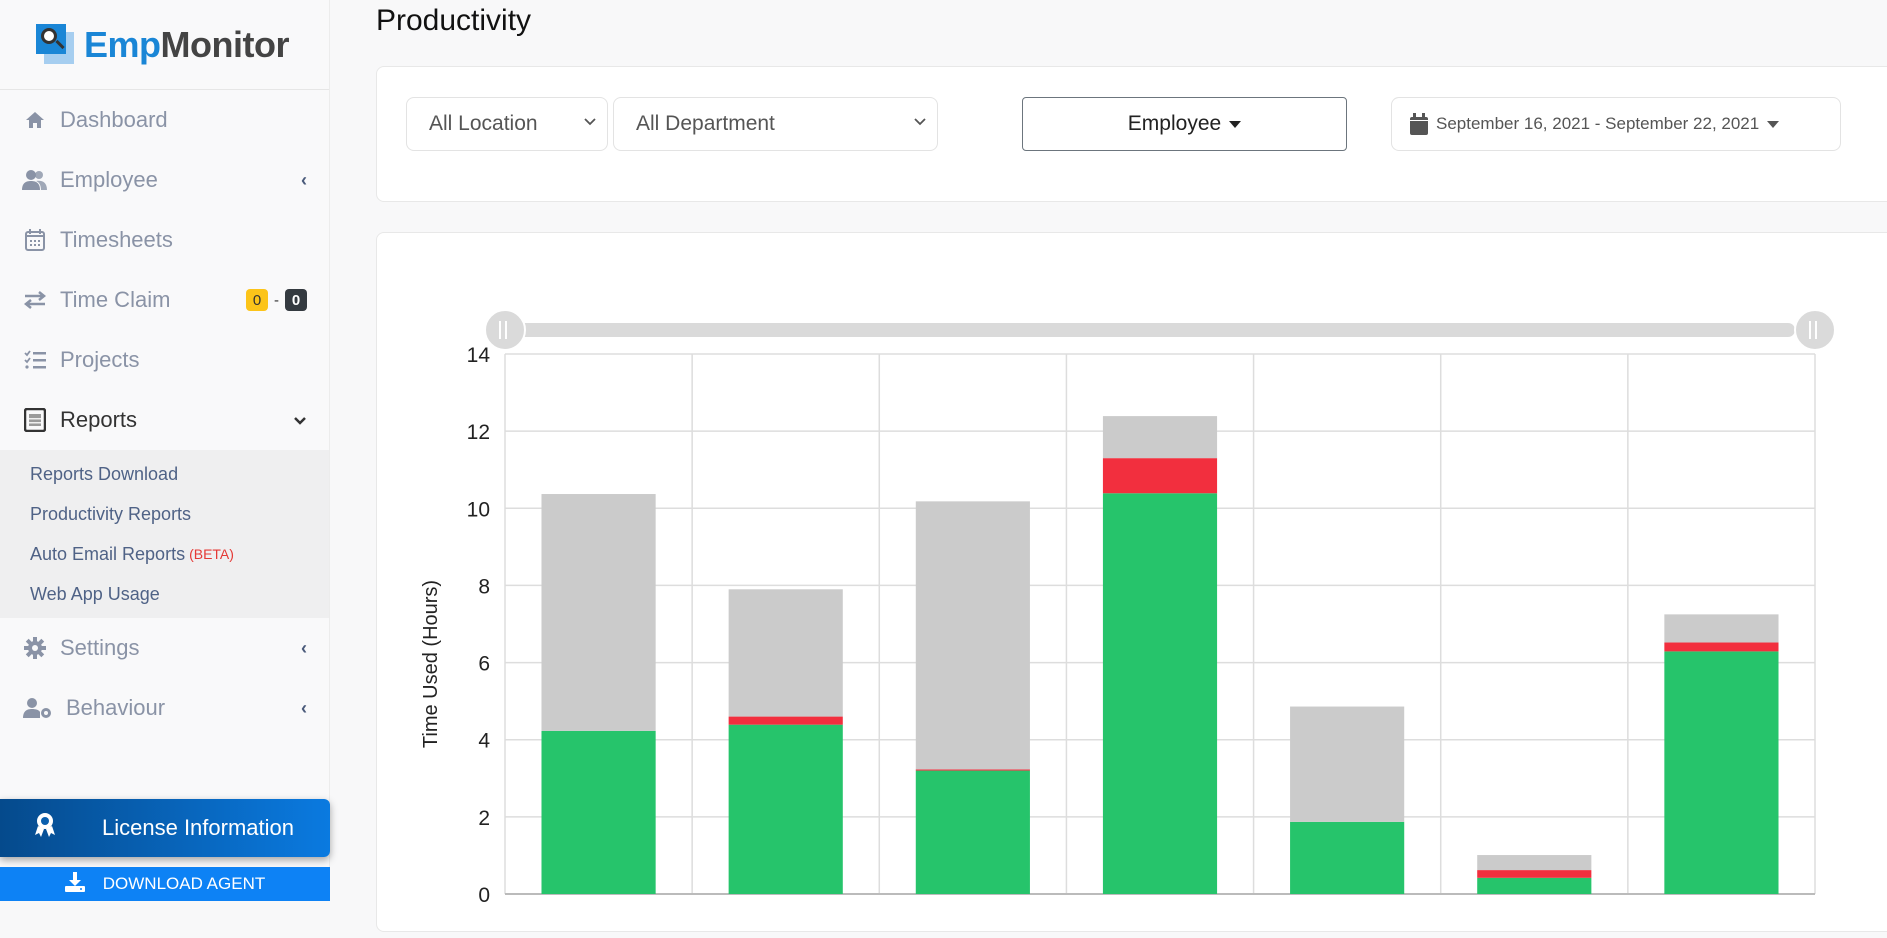  What do you see at coordinates (108, 553) in the screenshot?
I see `submenu-label: Auto Email Reports` at bounding box center [108, 553].